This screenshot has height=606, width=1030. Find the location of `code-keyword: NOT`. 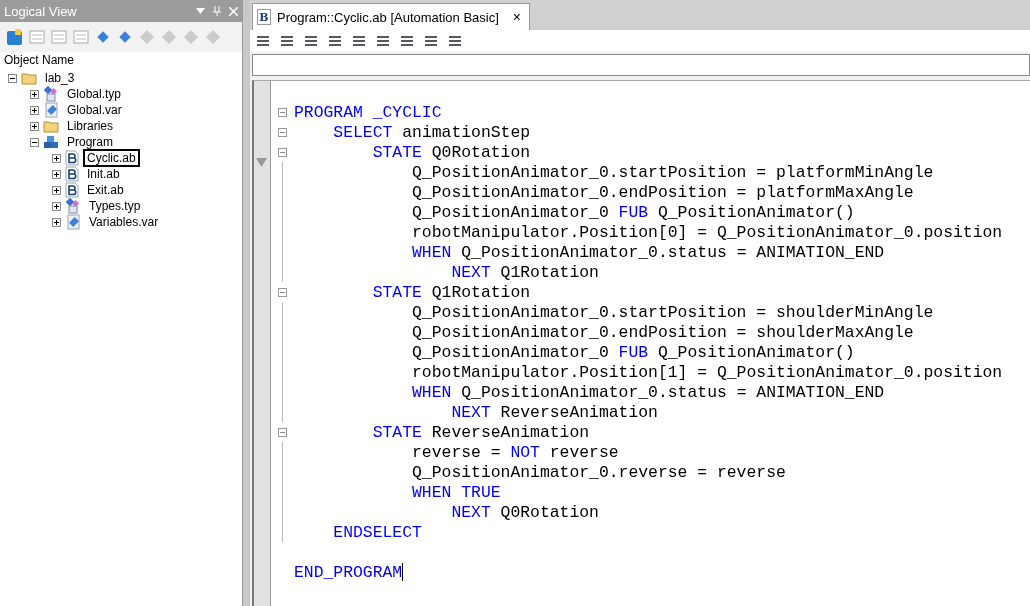

code-keyword: NOT is located at coordinates (525, 452).